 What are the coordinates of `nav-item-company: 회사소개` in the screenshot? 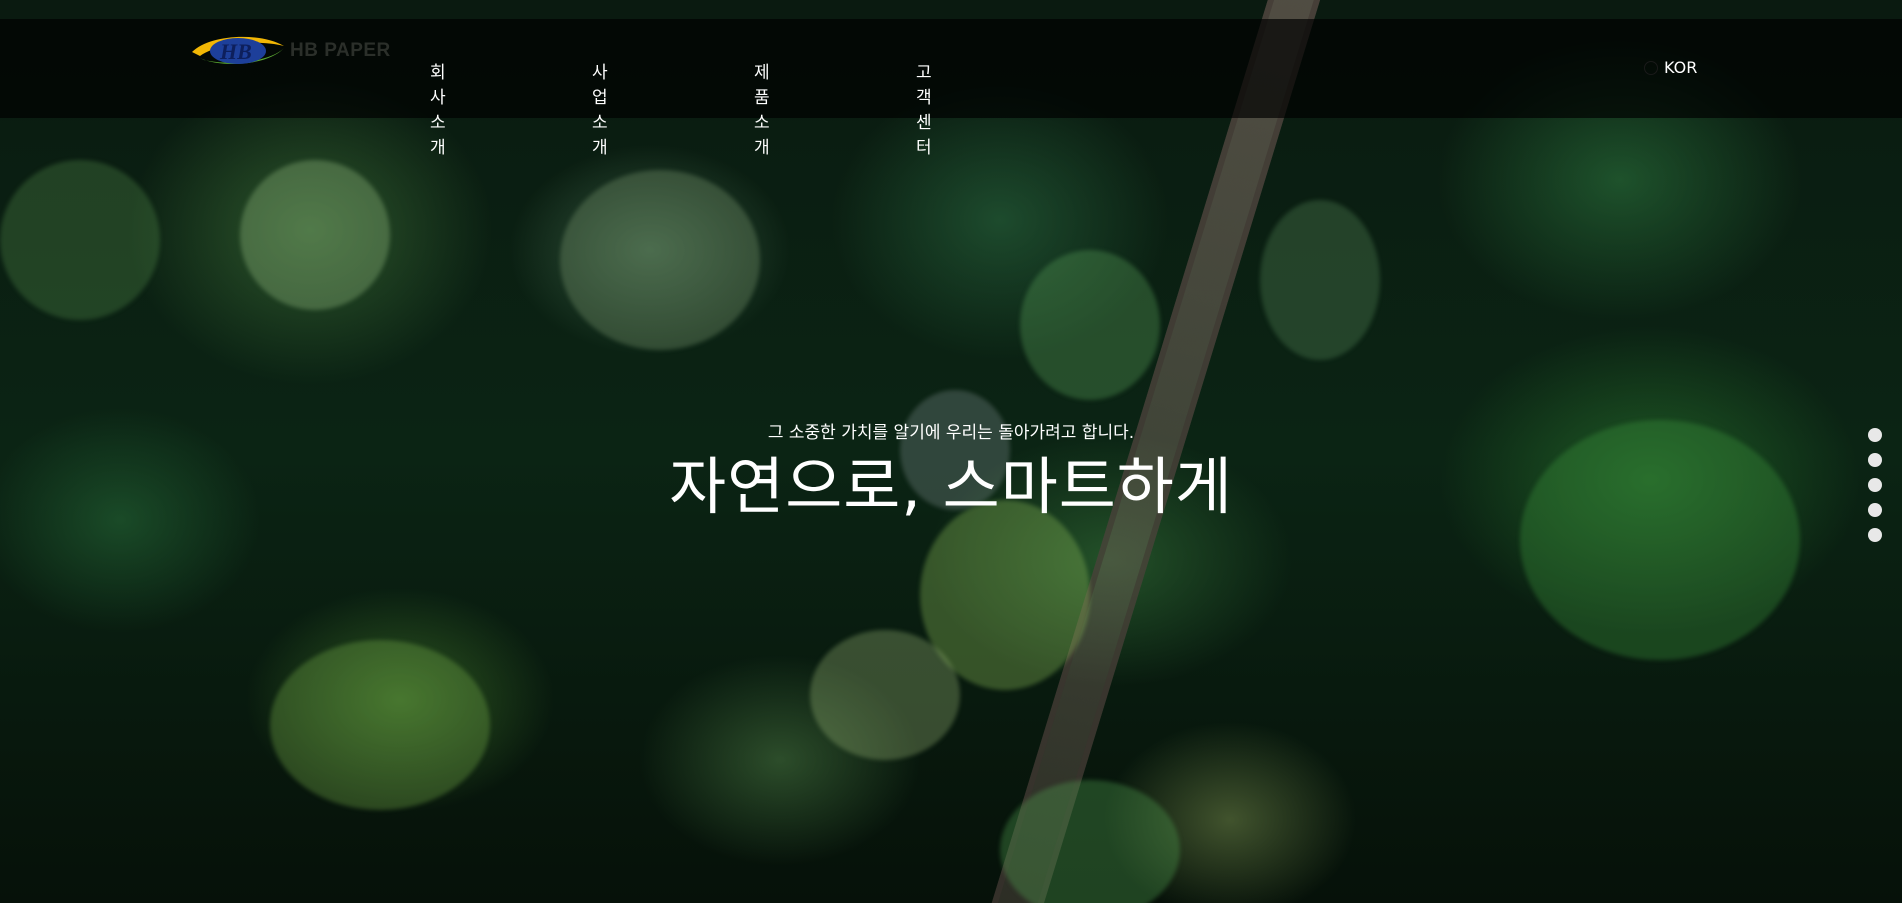 It's located at (438, 108).